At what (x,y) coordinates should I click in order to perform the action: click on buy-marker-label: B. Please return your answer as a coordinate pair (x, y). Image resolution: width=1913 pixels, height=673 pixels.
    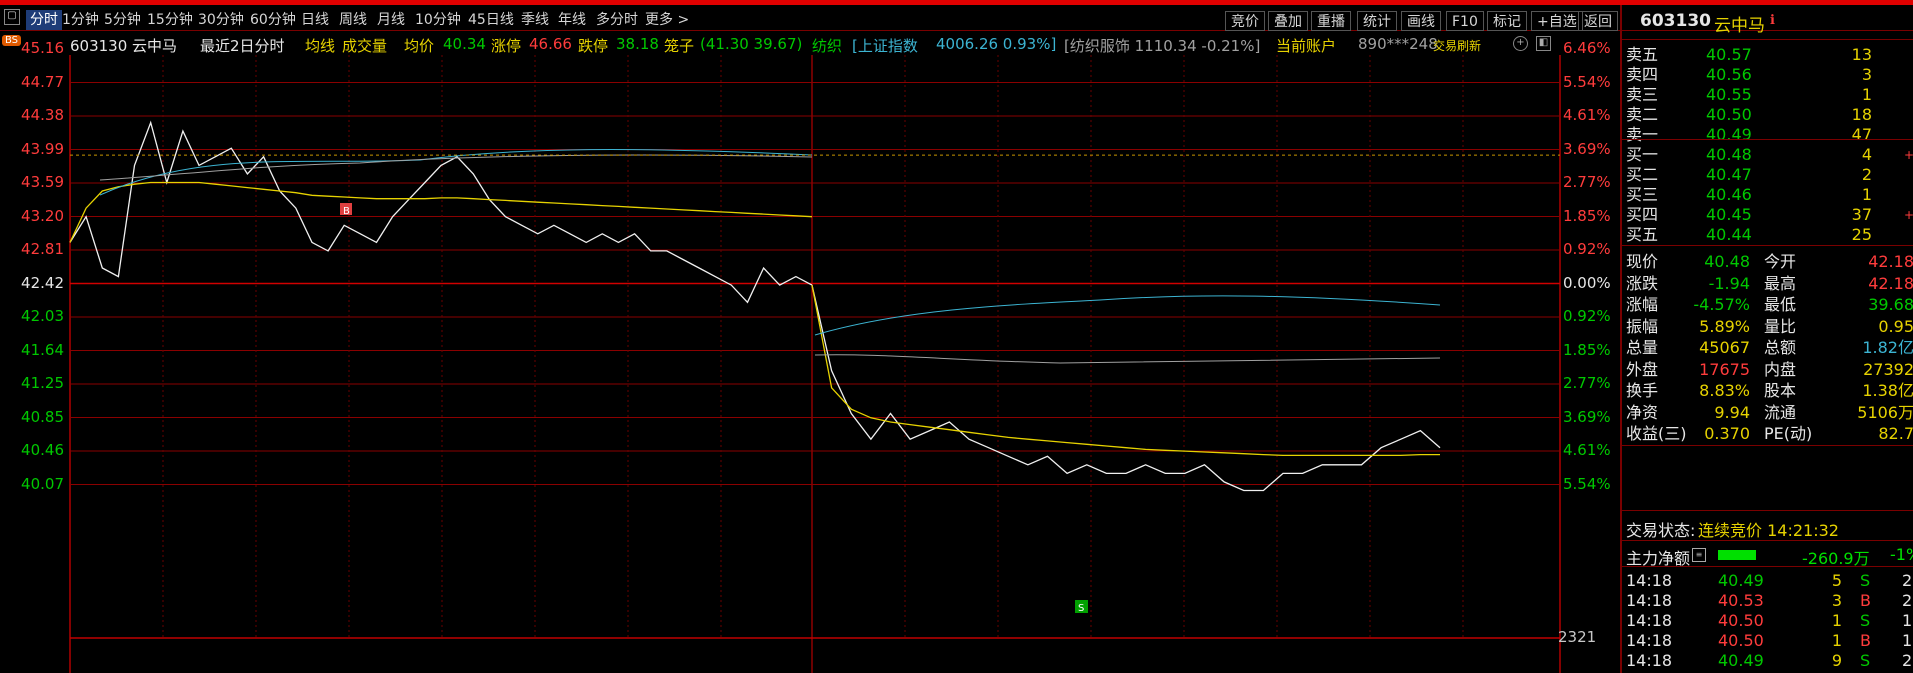
    Looking at the image, I should click on (346, 211).